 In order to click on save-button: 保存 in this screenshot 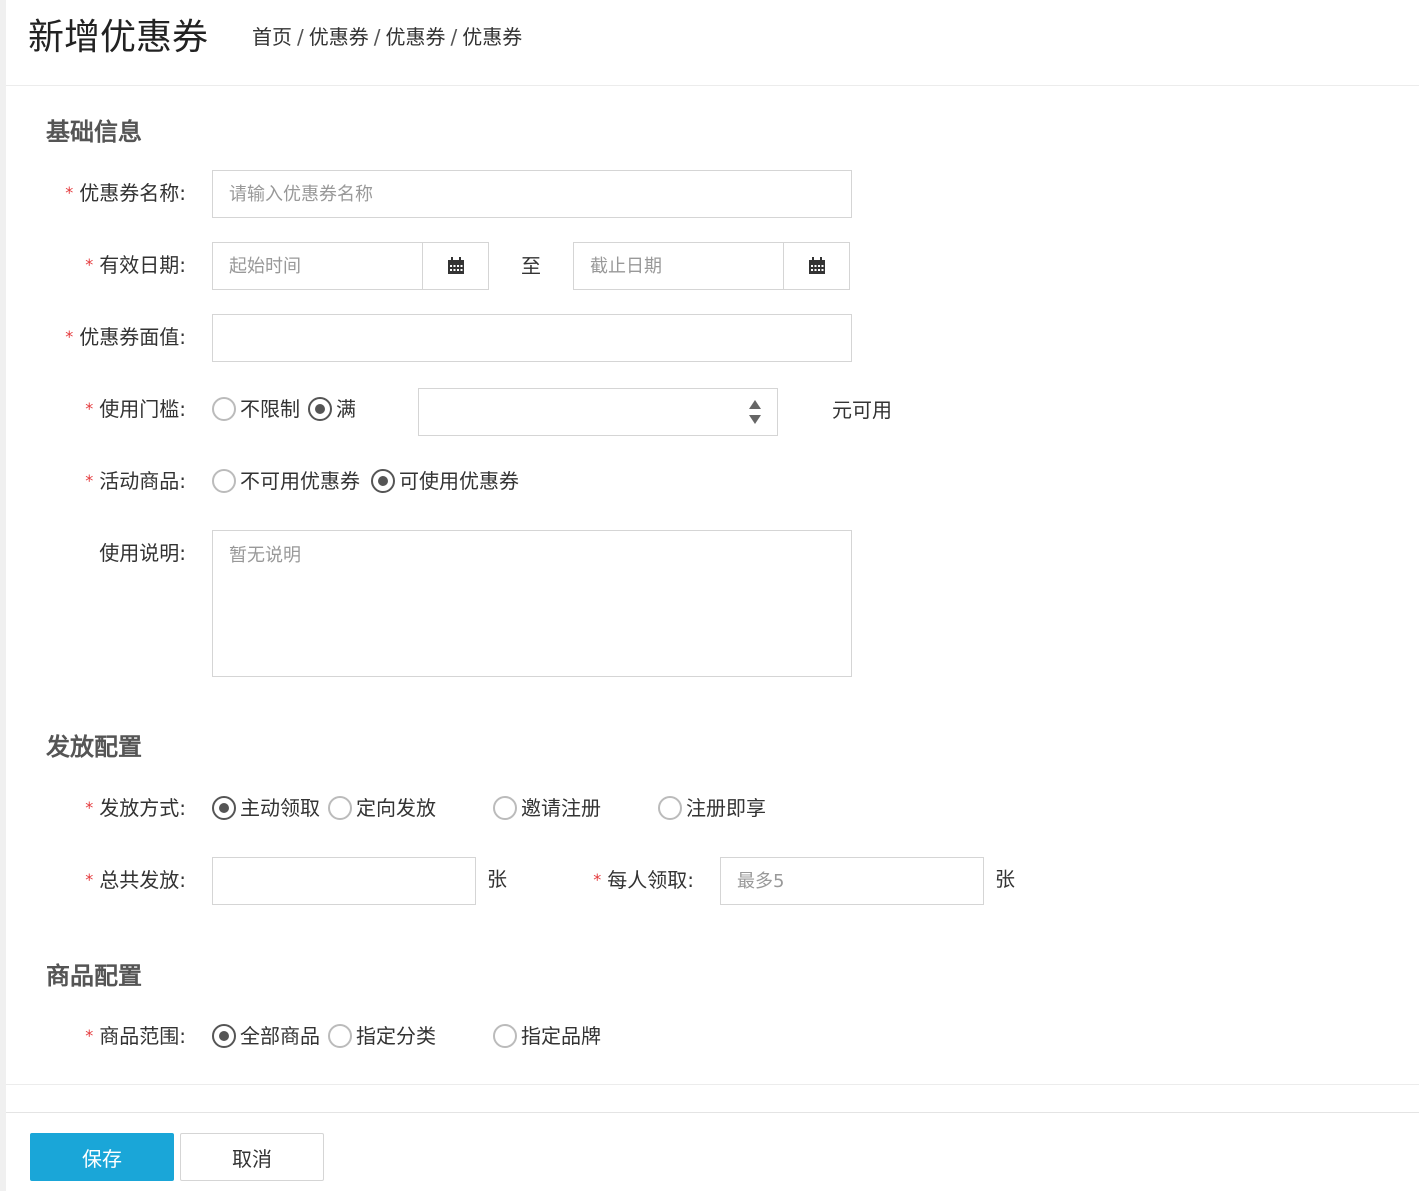, I will do `click(102, 1157)`.